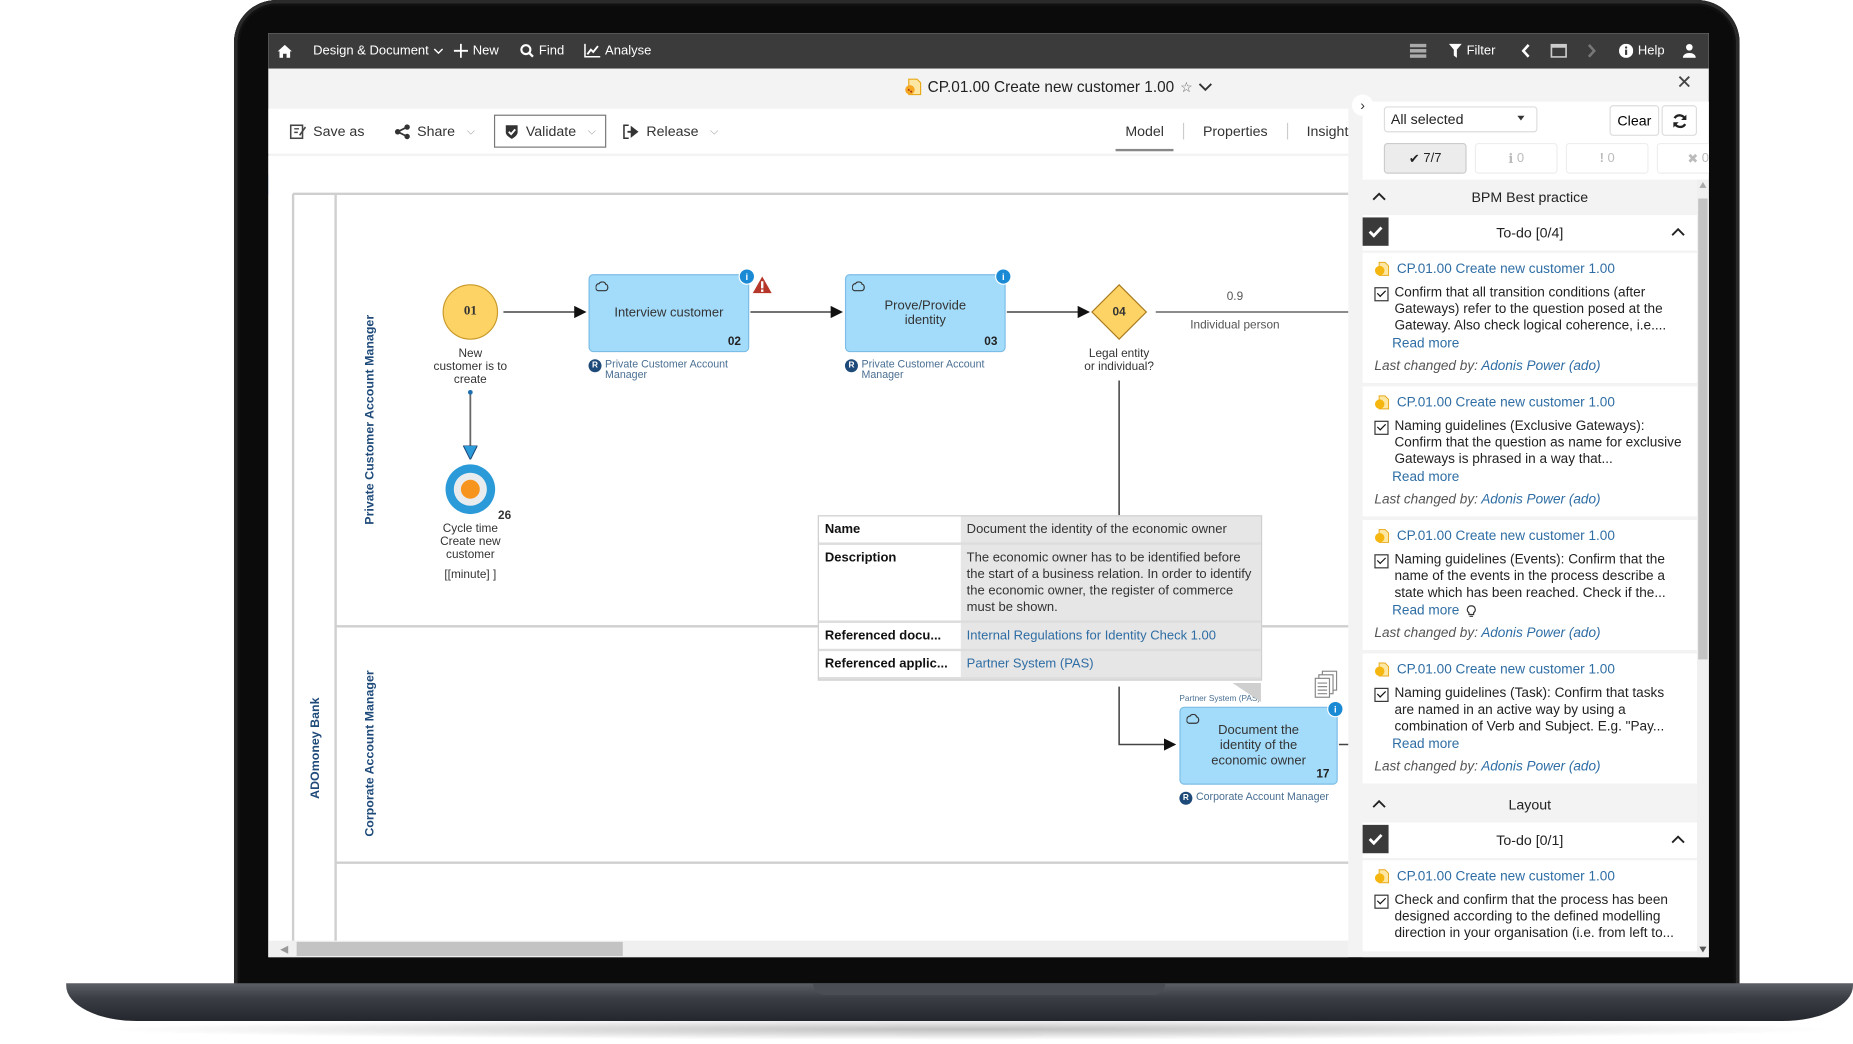 This screenshot has height=1044, width=1853. I want to click on layout-toggle-button, so click(1418, 50).